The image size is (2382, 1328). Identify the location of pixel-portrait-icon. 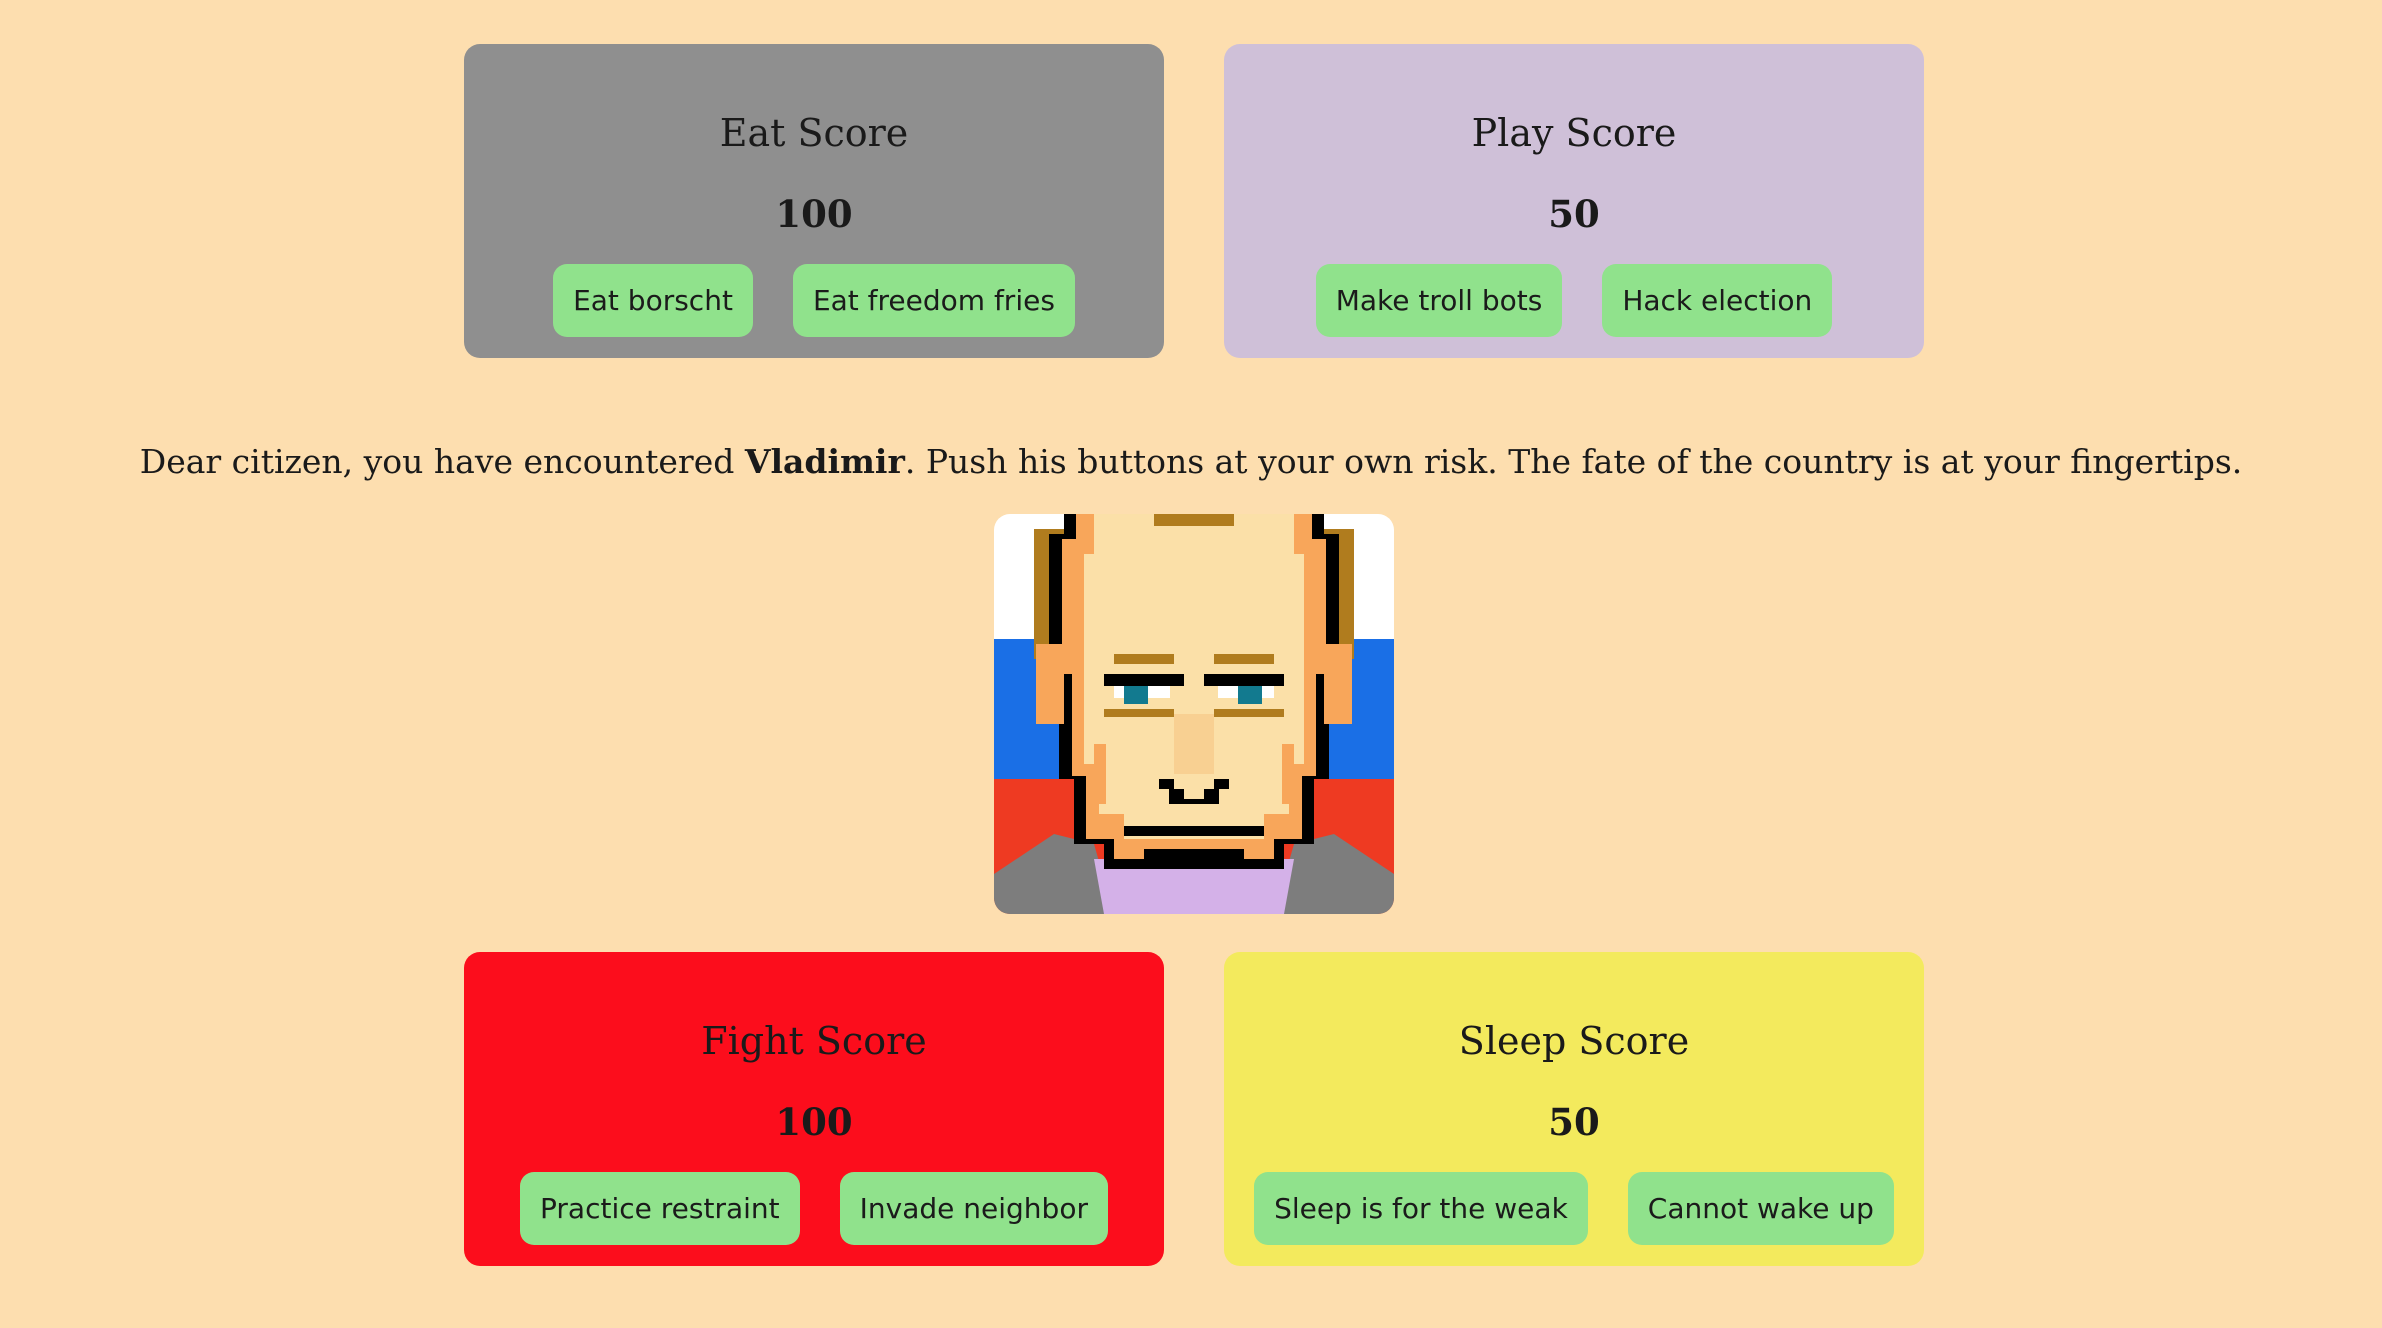
(1194, 714).